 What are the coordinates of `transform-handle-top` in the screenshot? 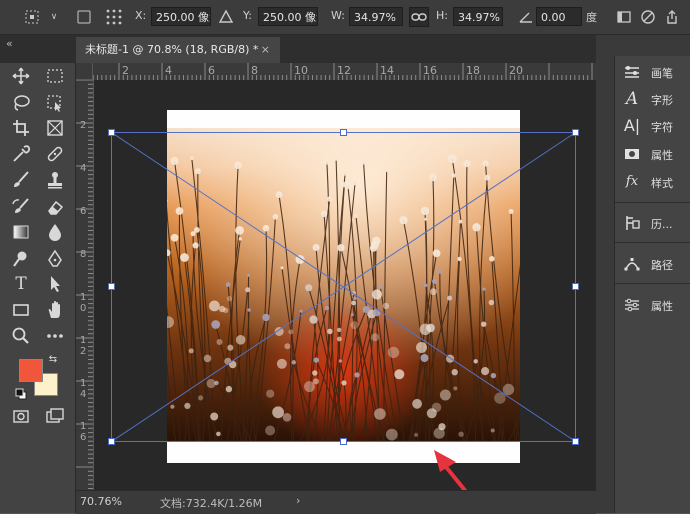 It's located at (343, 132).